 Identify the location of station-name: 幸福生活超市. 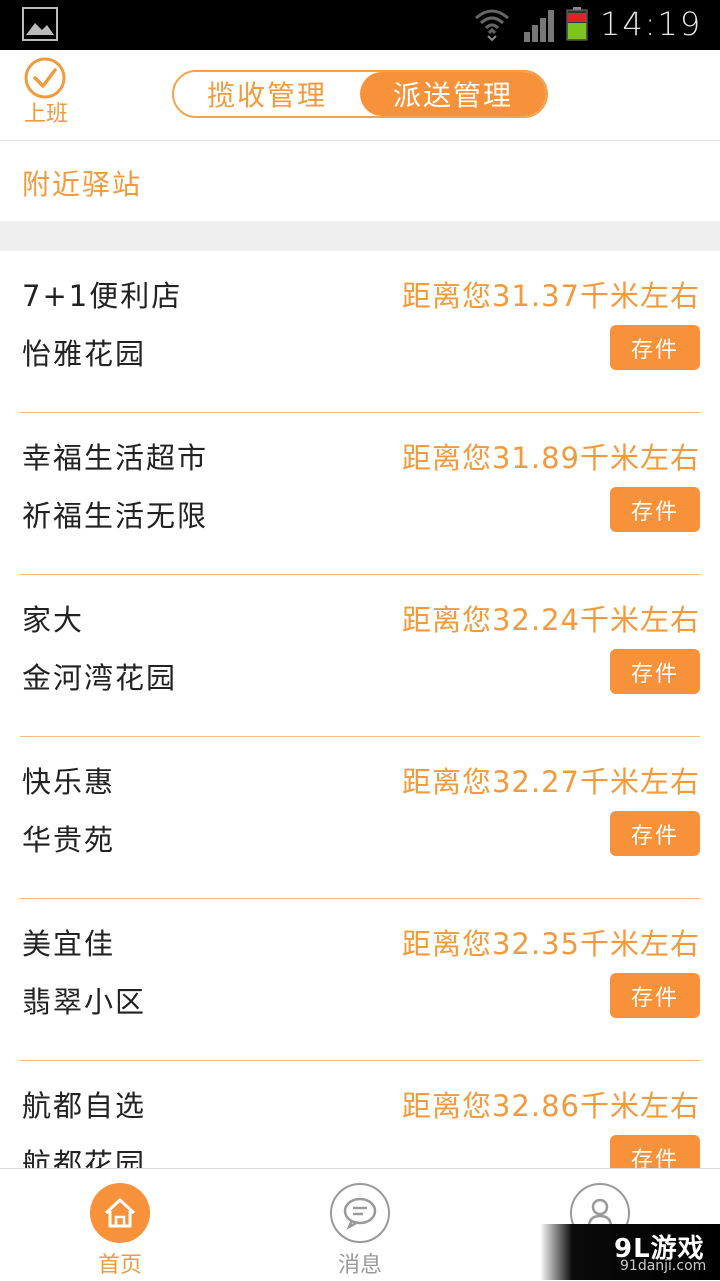
(115, 458).